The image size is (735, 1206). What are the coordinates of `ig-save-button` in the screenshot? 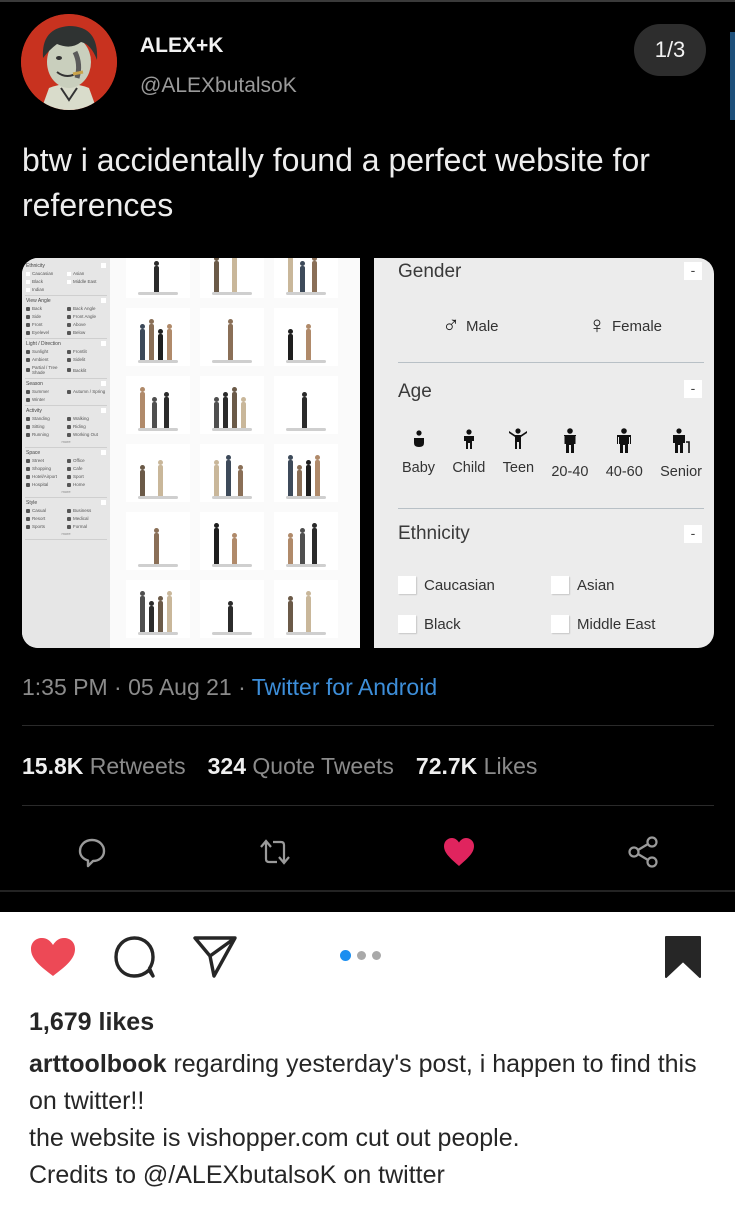 It's located at (683, 957).